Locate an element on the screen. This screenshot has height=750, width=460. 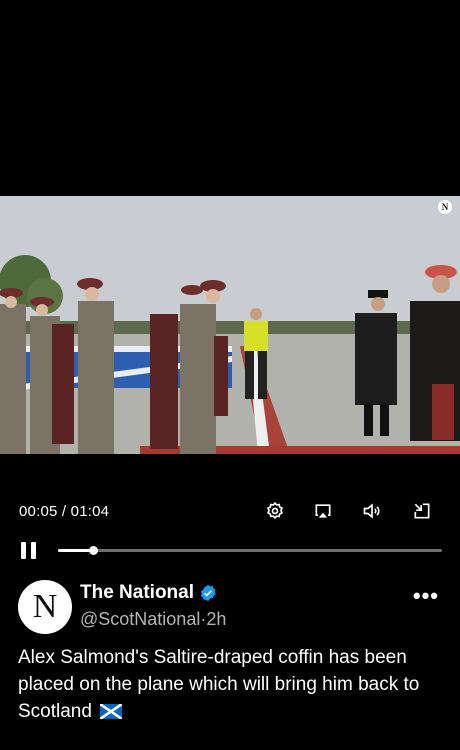
scotland-flag-icon is located at coordinates (111, 711).